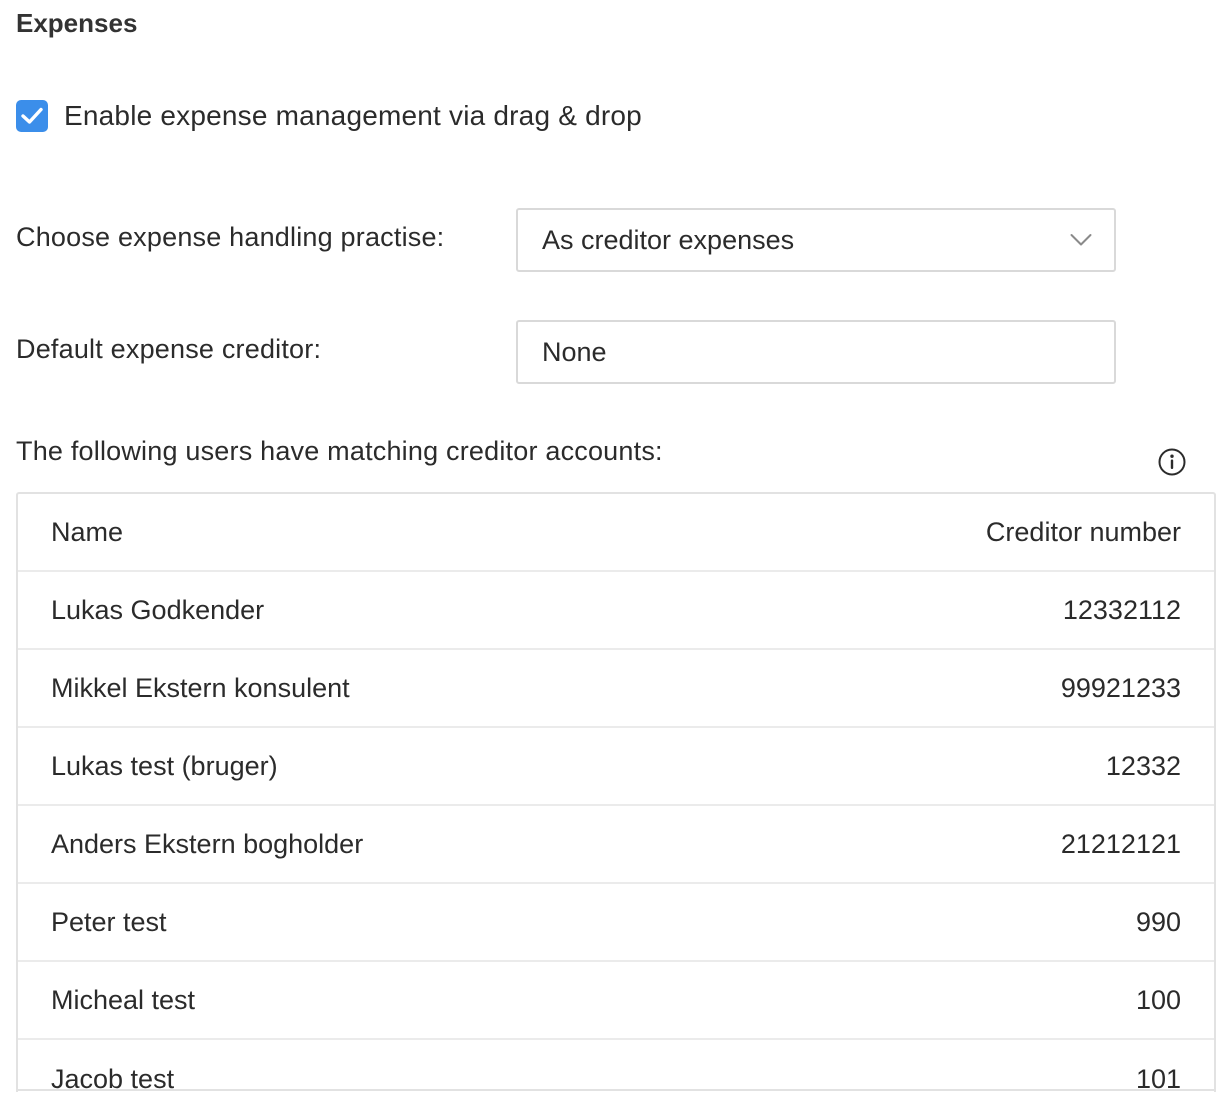  I want to click on row-creditor-number: 990, so click(1158, 921).